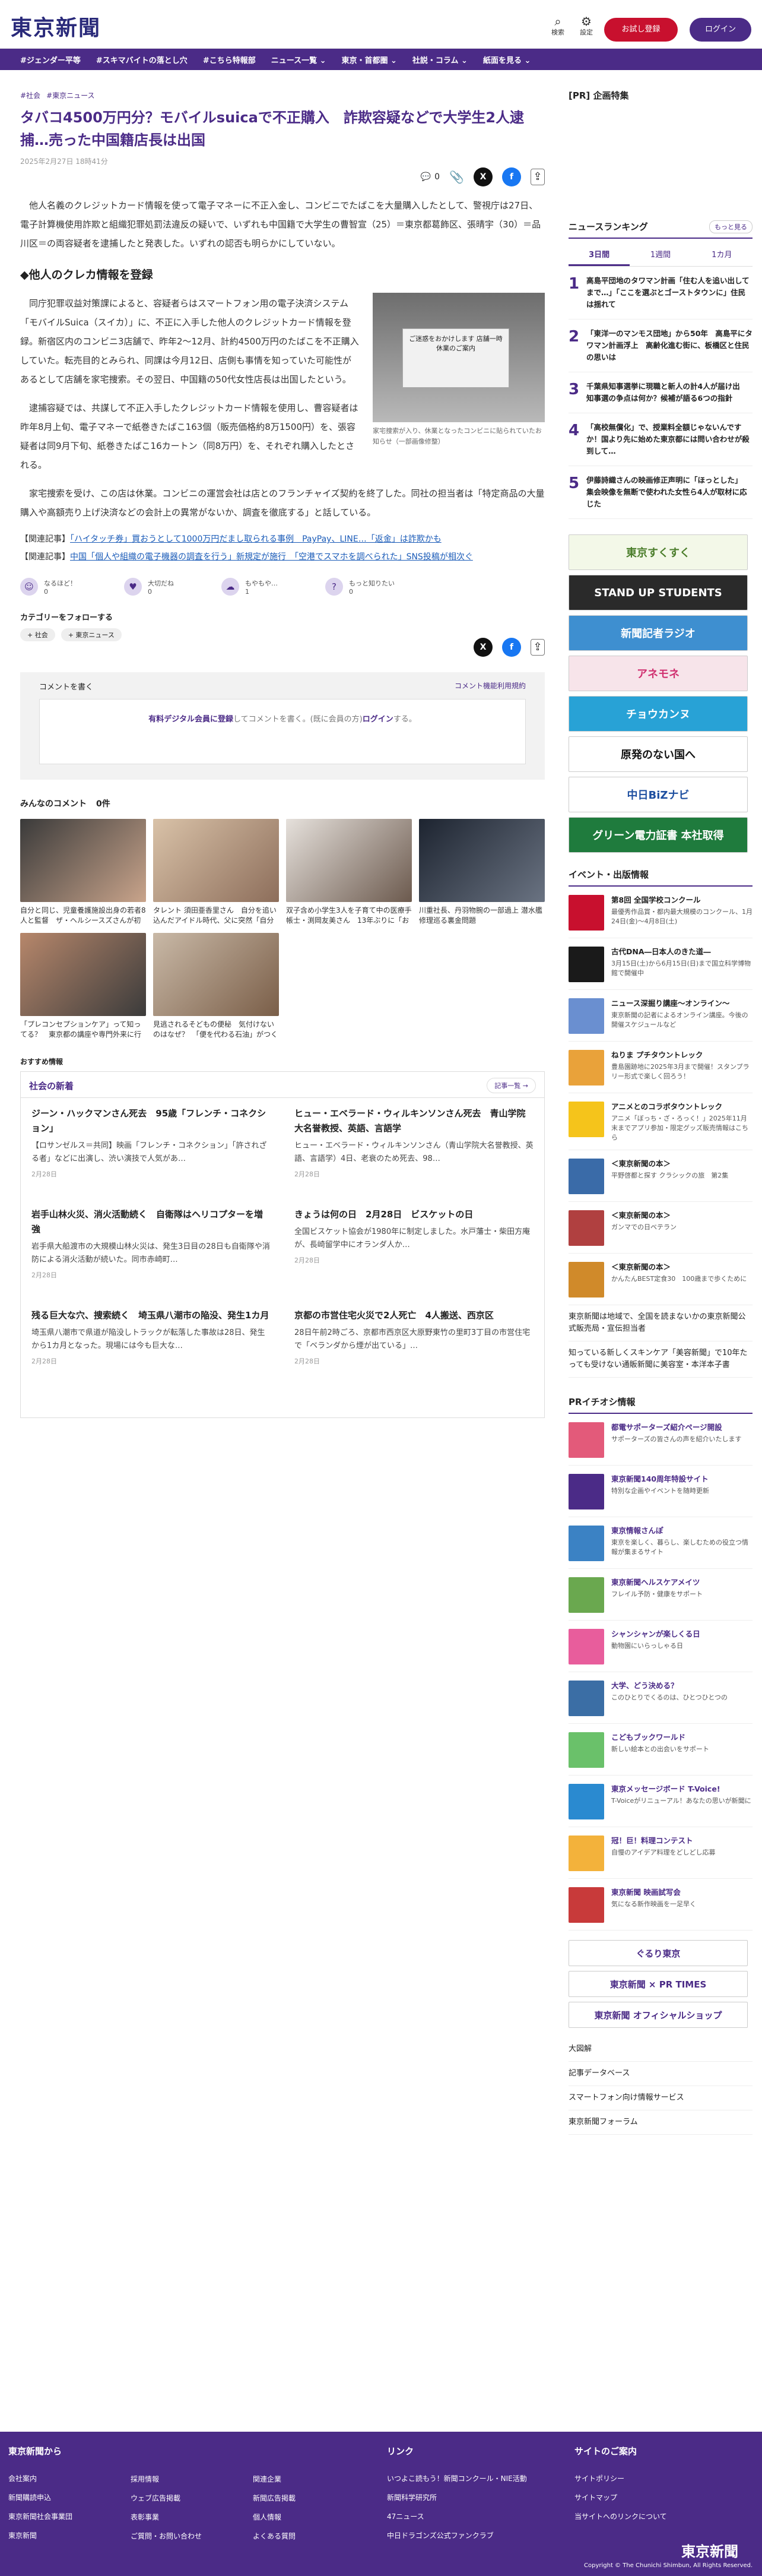 This screenshot has height=2576, width=762. I want to click on sidebar-link: 東京新聞は地域で、全国を読まないかの東京新聞公式販売局・宣伝担当者, so click(661, 1323).